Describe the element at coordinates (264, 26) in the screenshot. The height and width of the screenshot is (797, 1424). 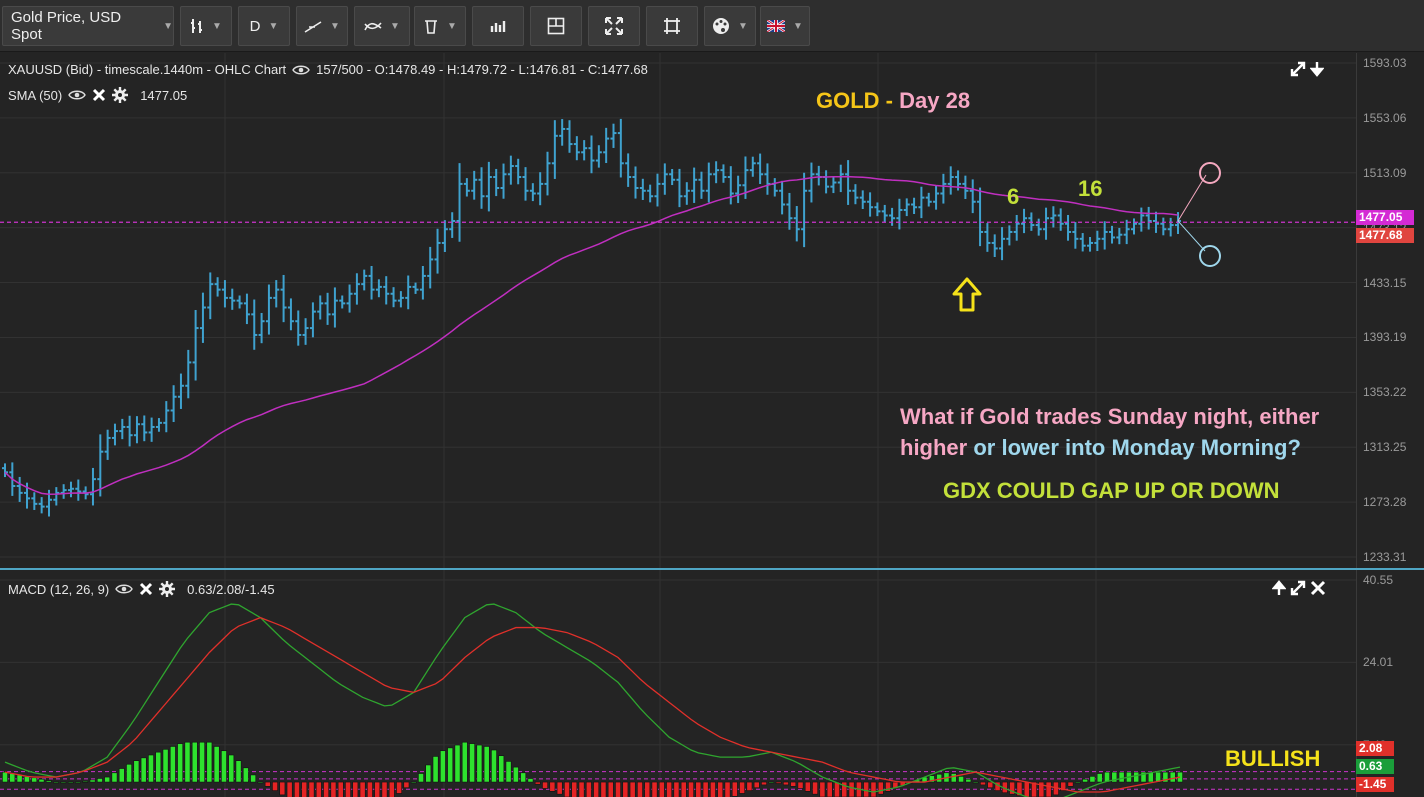
I see `timeframe-select: D ▼` at that location.